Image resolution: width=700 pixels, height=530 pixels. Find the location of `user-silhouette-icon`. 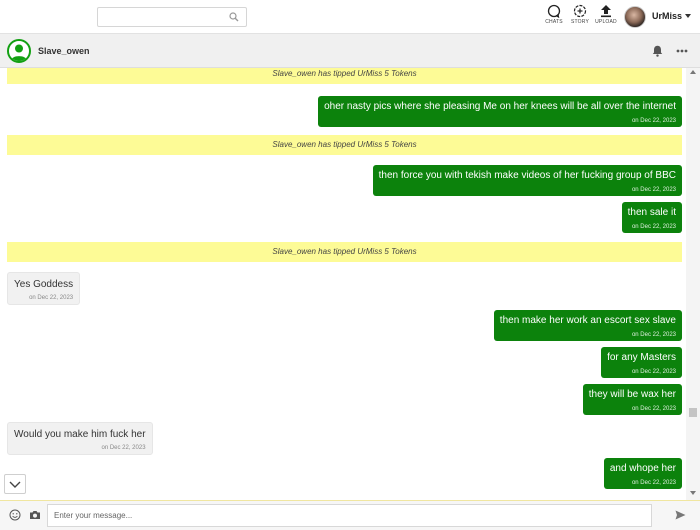

user-silhouette-icon is located at coordinates (19, 52).